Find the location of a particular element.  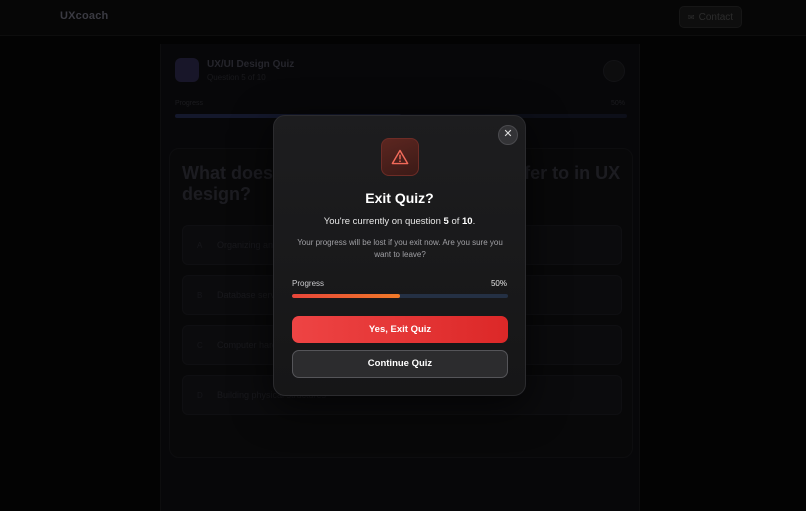

status-prefix: You're currently on question is located at coordinates (383, 221).